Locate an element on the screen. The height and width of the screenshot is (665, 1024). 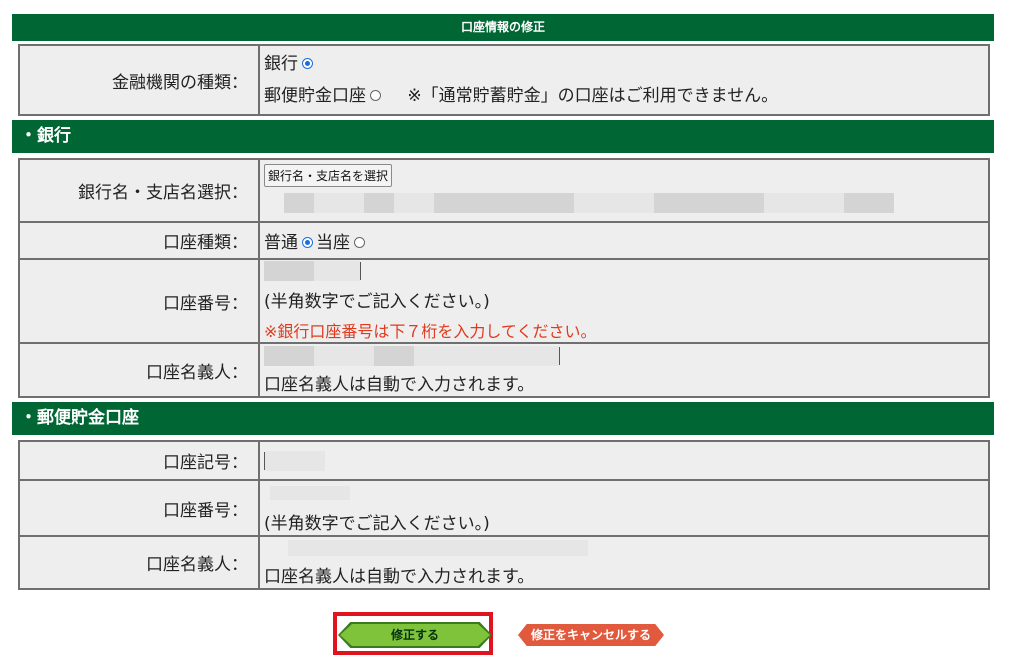
postal-symbol-cell is located at coordinates (624, 460).